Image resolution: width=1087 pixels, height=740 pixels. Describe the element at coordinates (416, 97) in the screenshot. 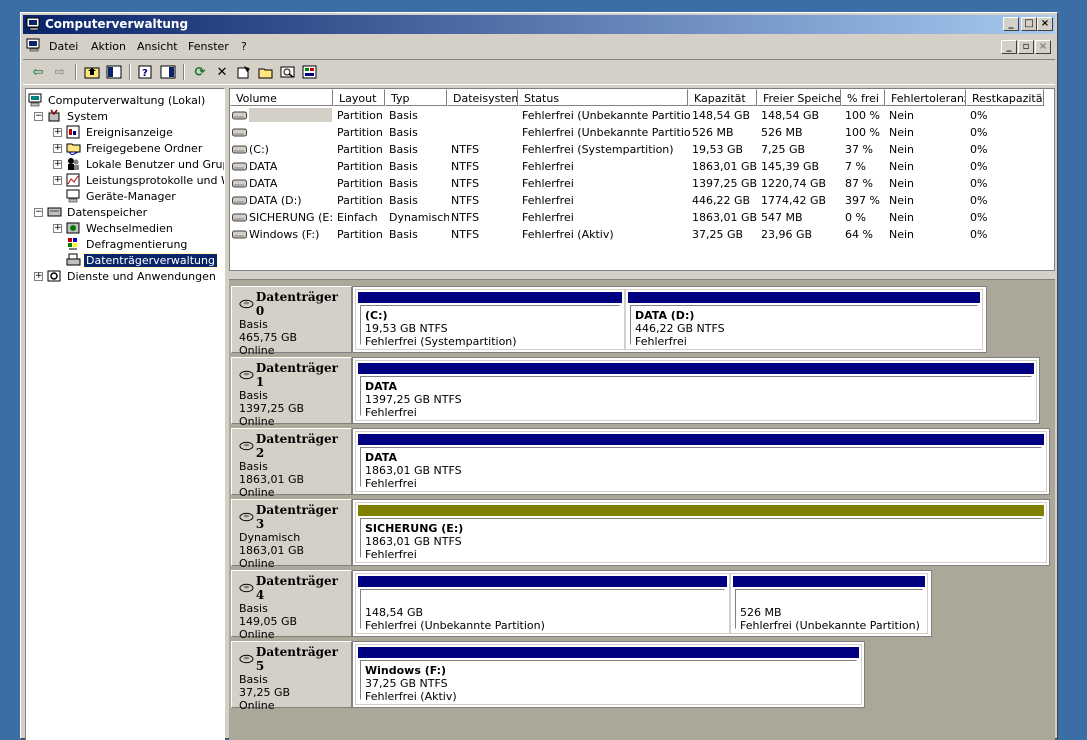

I see `column-header-typ: Typ` at that location.